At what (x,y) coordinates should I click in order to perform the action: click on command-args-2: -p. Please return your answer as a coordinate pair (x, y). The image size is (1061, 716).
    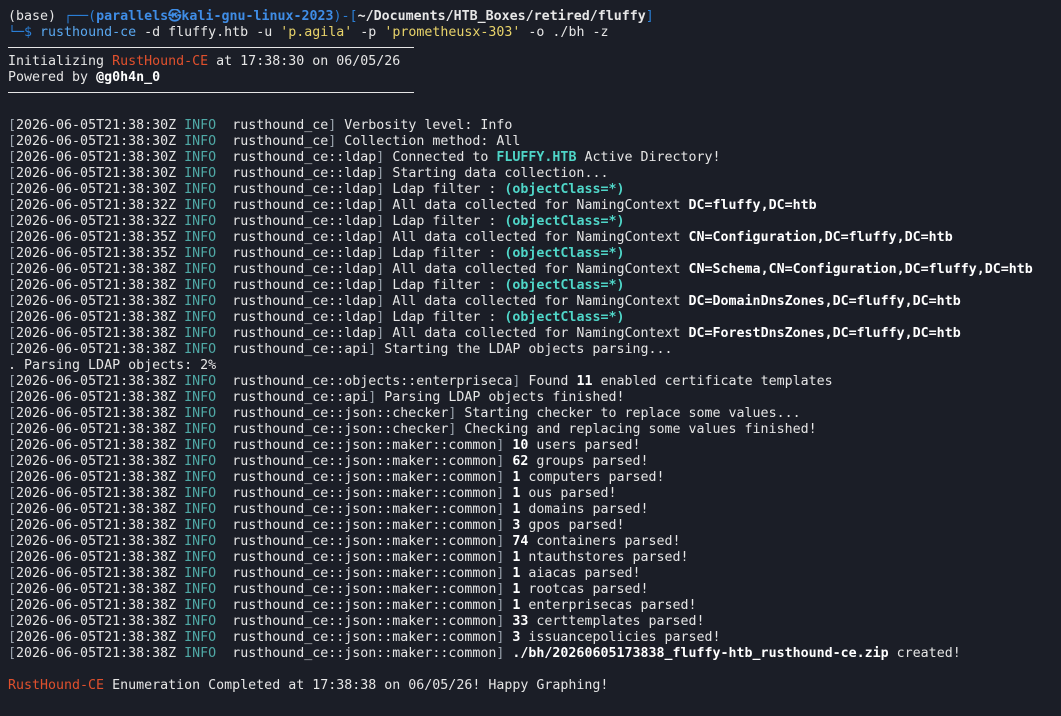
    Looking at the image, I should click on (368, 32).